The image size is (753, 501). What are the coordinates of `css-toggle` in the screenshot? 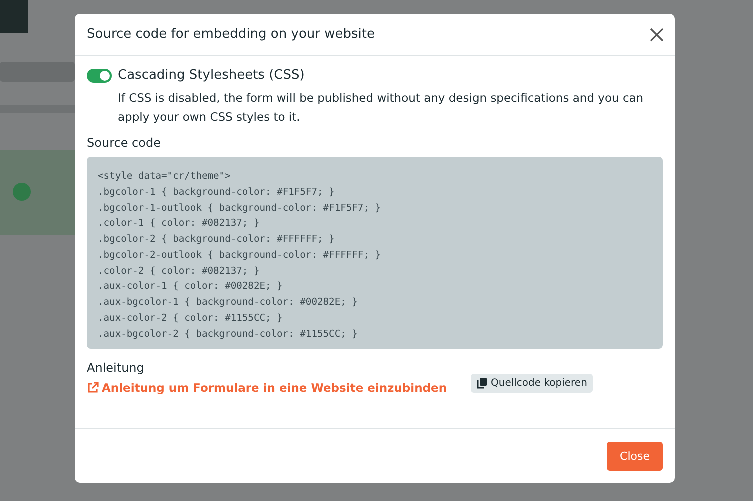 It's located at (99, 75).